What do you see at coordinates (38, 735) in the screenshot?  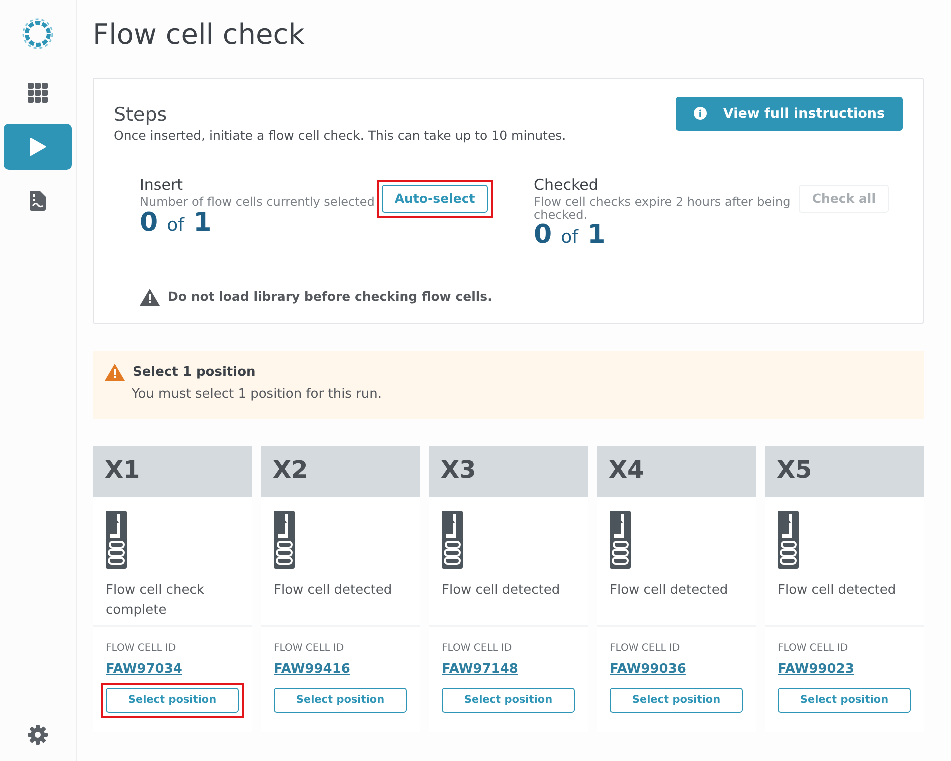 I see `settings-icon` at bounding box center [38, 735].